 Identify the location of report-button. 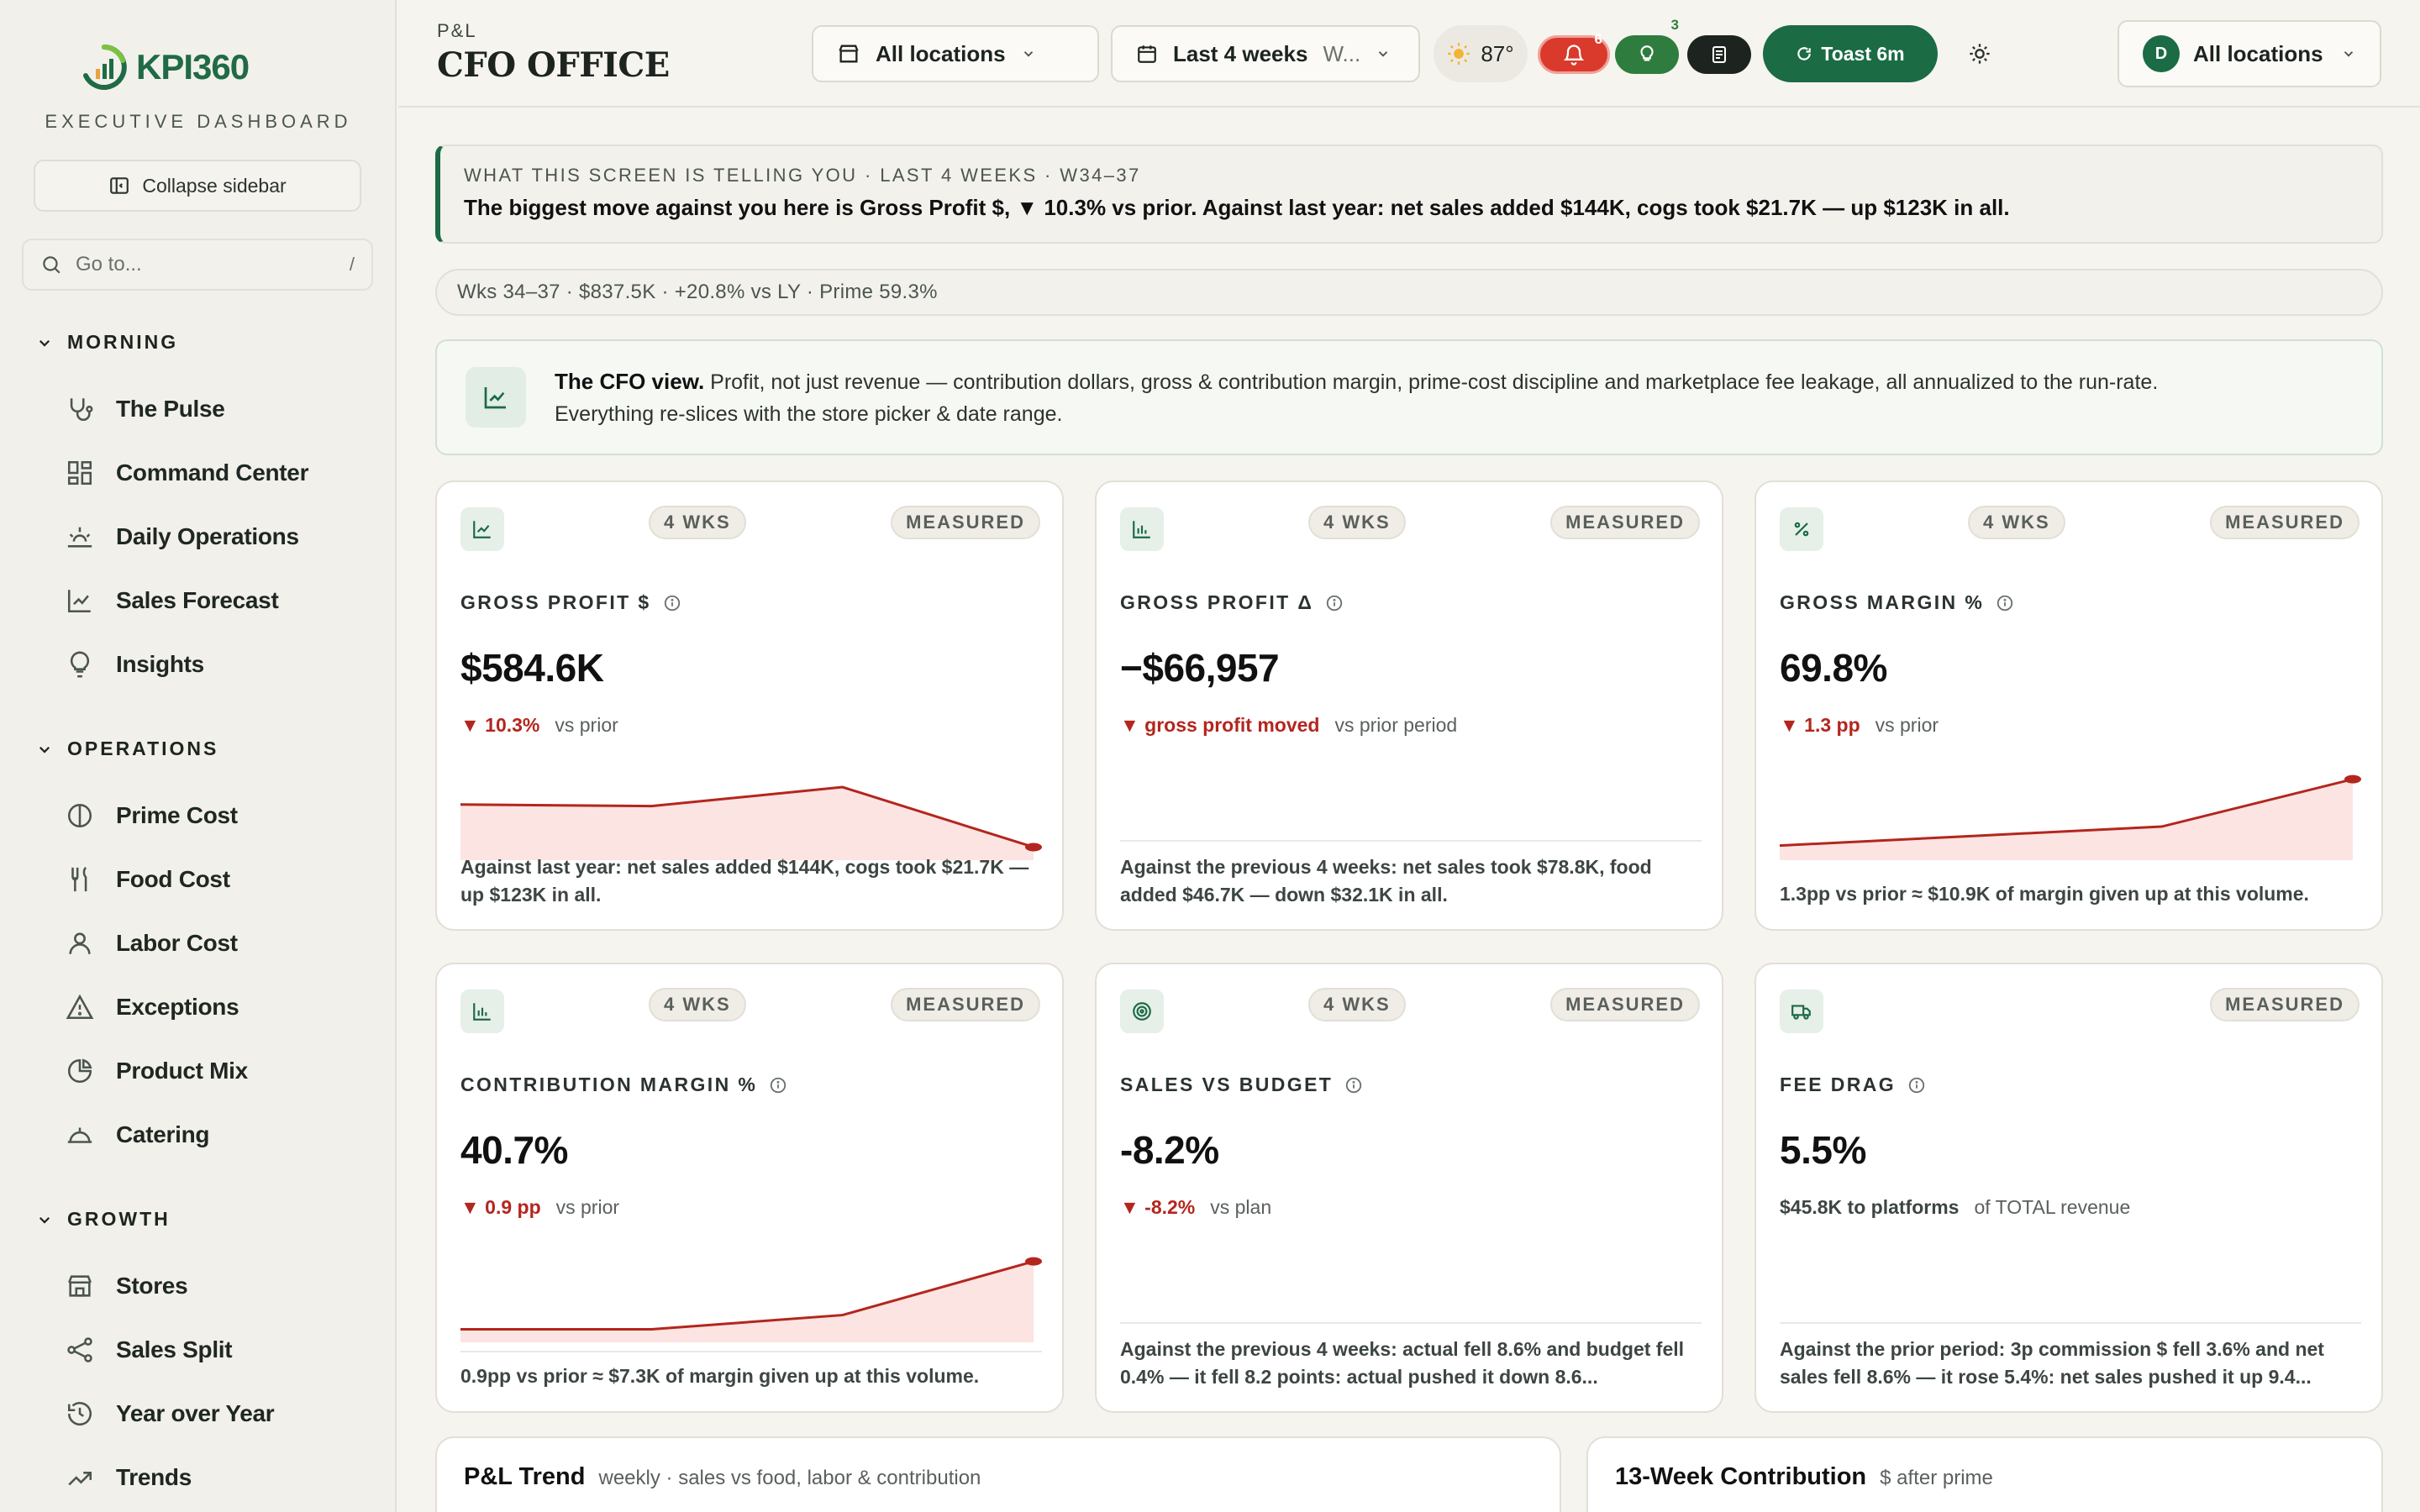
(1719, 54).